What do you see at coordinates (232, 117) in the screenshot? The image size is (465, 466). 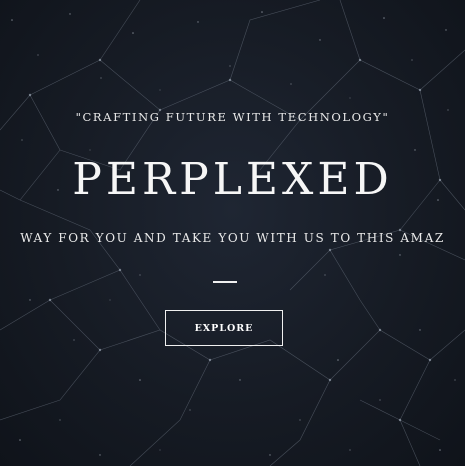 I see `hero-tagline: "CRAFTING FUTURE WITH TECHNOLOGY"` at bounding box center [232, 117].